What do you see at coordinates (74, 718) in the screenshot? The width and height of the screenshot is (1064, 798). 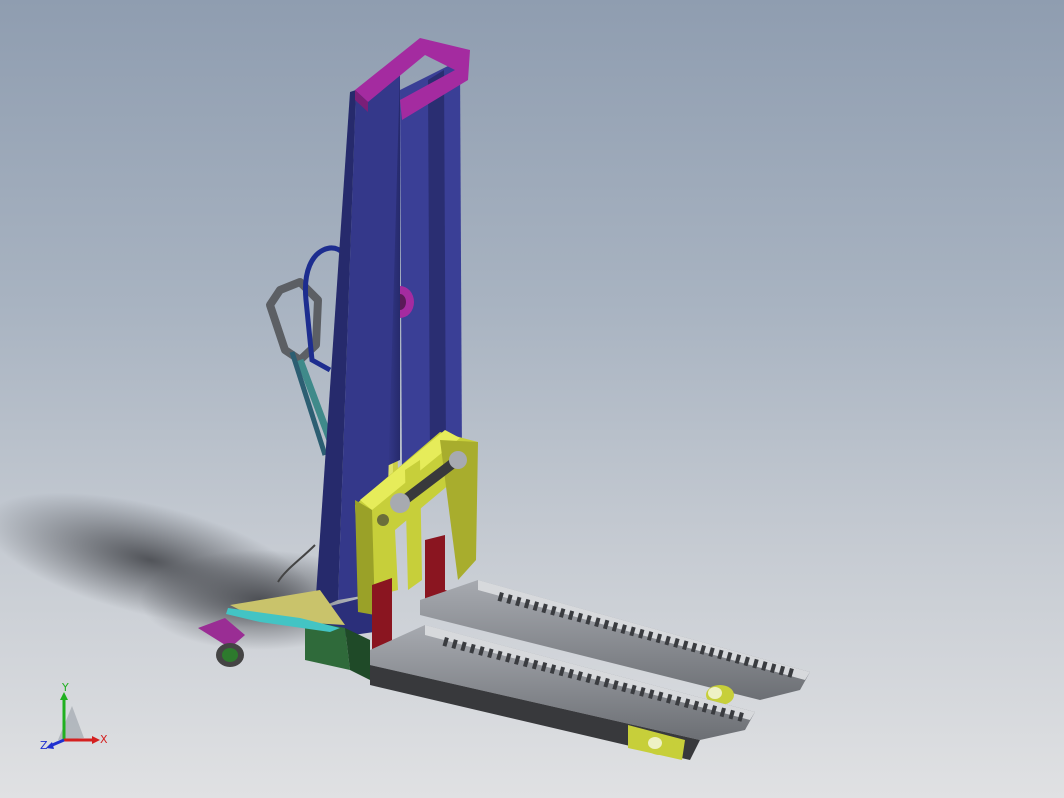 I see `view-orientation-triad: X Y Z` at bounding box center [74, 718].